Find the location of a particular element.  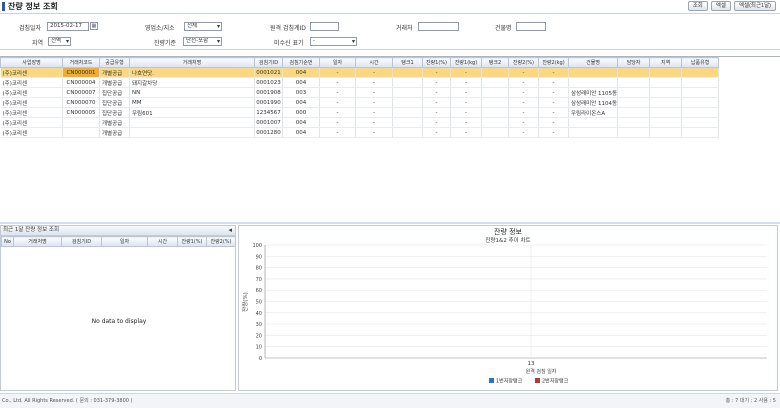

monthly-panel-title: 최근 1달 잔량 정보 조회 ◂ is located at coordinates (118, 231).